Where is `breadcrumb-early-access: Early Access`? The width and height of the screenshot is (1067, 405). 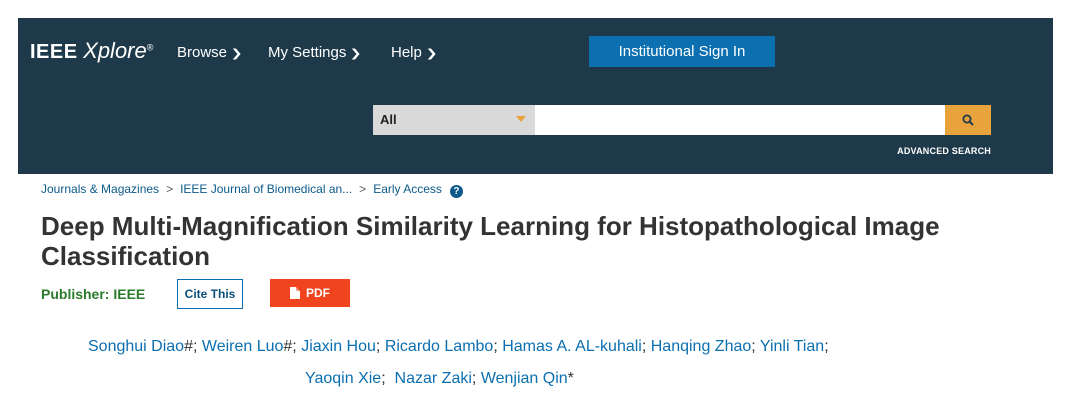 breadcrumb-early-access: Early Access is located at coordinates (407, 189).